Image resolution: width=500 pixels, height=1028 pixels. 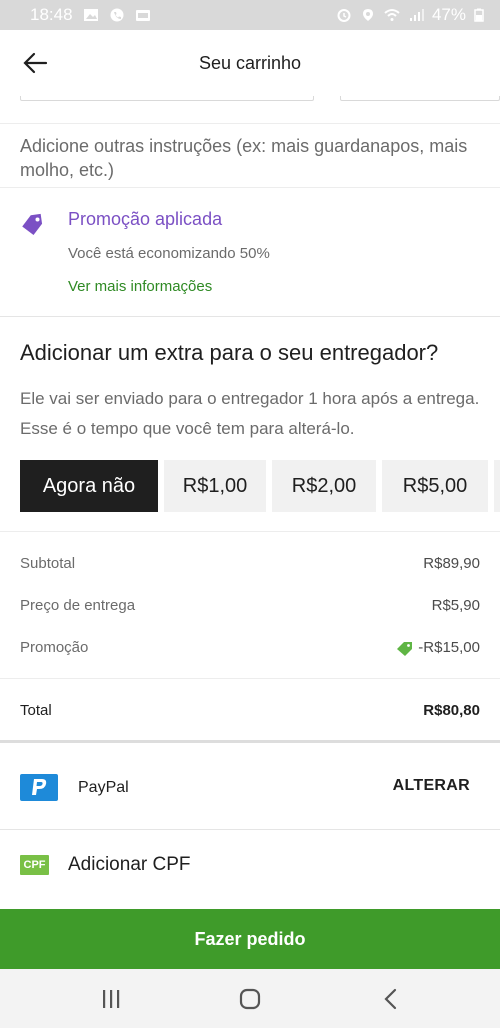 I want to click on payment-method-row: PayPal ALTERAR, so click(x=250, y=787).